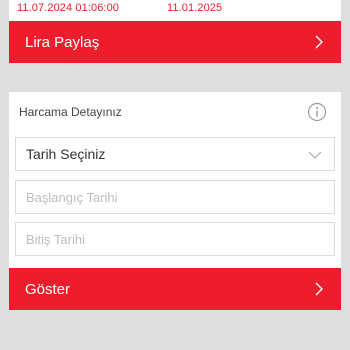 The height and width of the screenshot is (350, 350). I want to click on date-range-card: 11.07.2024 01:06:00 11.01.2025, so click(175, 10).